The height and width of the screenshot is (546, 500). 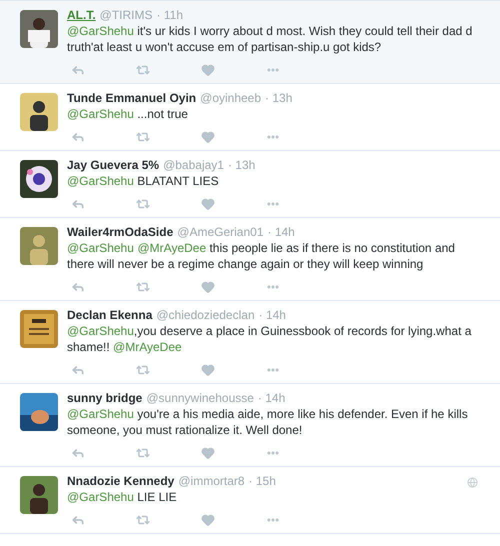 What do you see at coordinates (143, 181) in the screenshot?
I see `tweet-text: @GarShehu BLATANT LIES` at bounding box center [143, 181].